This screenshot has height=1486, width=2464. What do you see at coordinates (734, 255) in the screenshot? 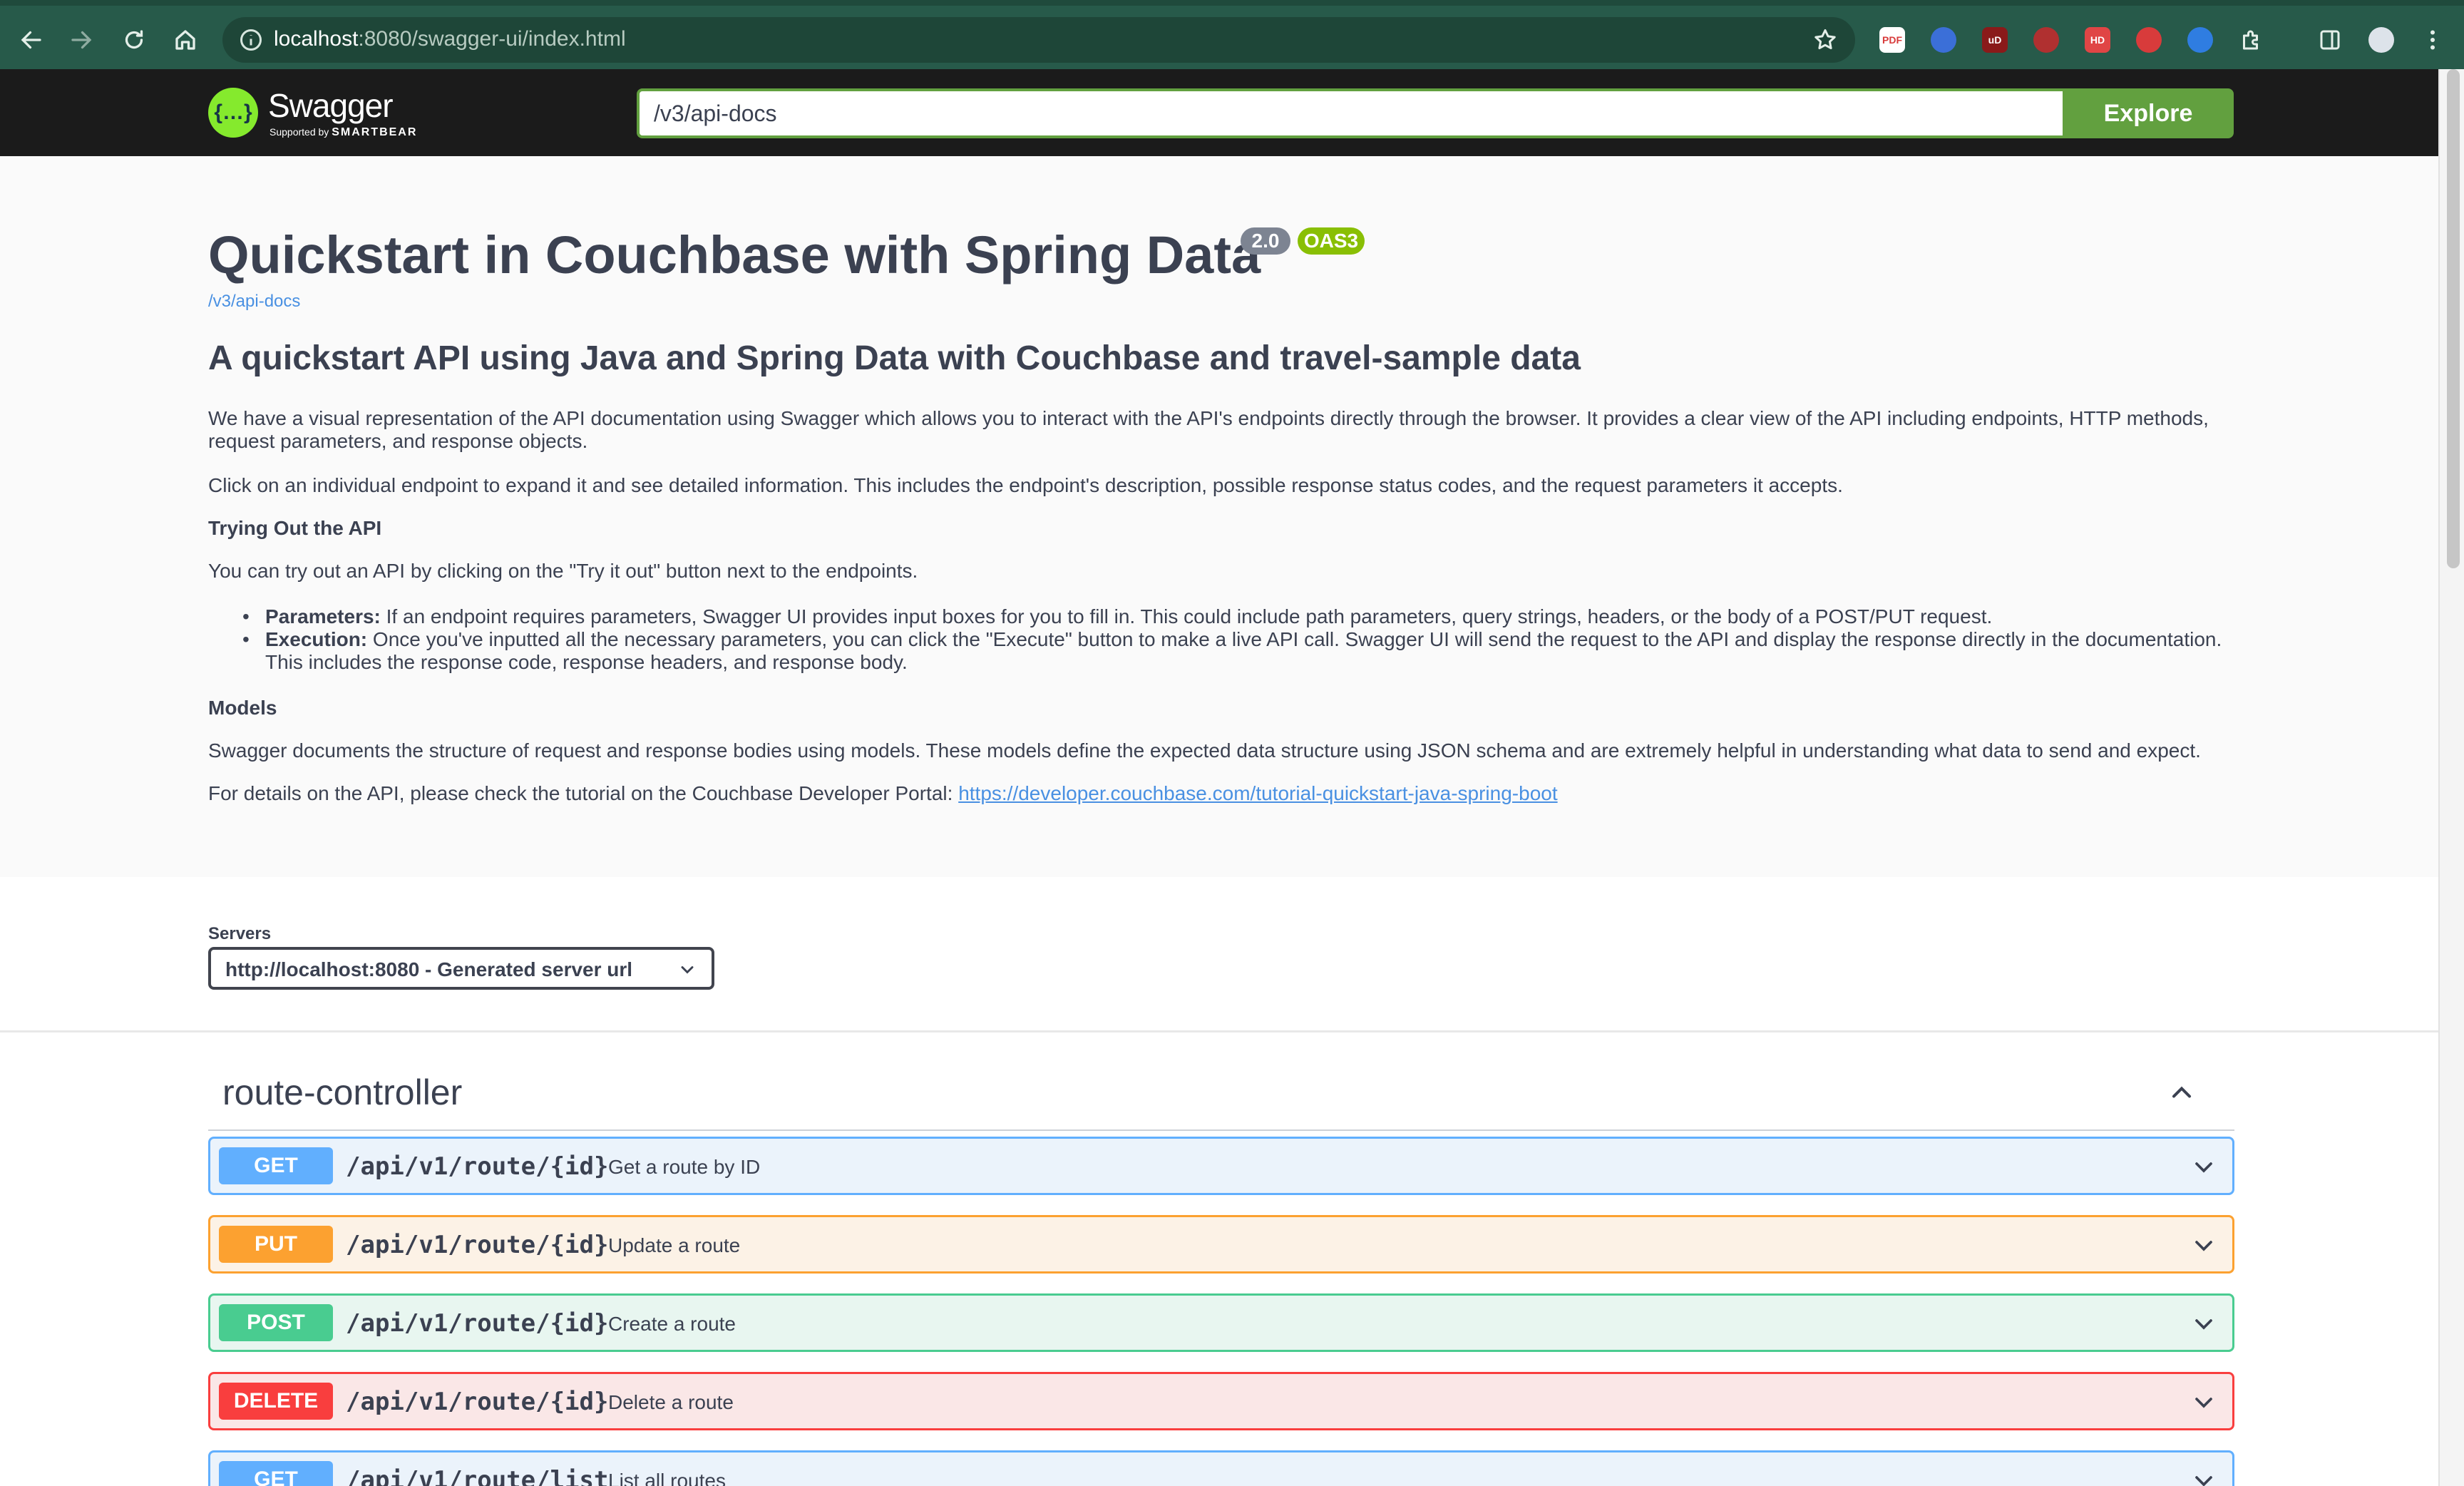
I see `page-title: Quickstart in Couchbase with Spring Data` at bounding box center [734, 255].